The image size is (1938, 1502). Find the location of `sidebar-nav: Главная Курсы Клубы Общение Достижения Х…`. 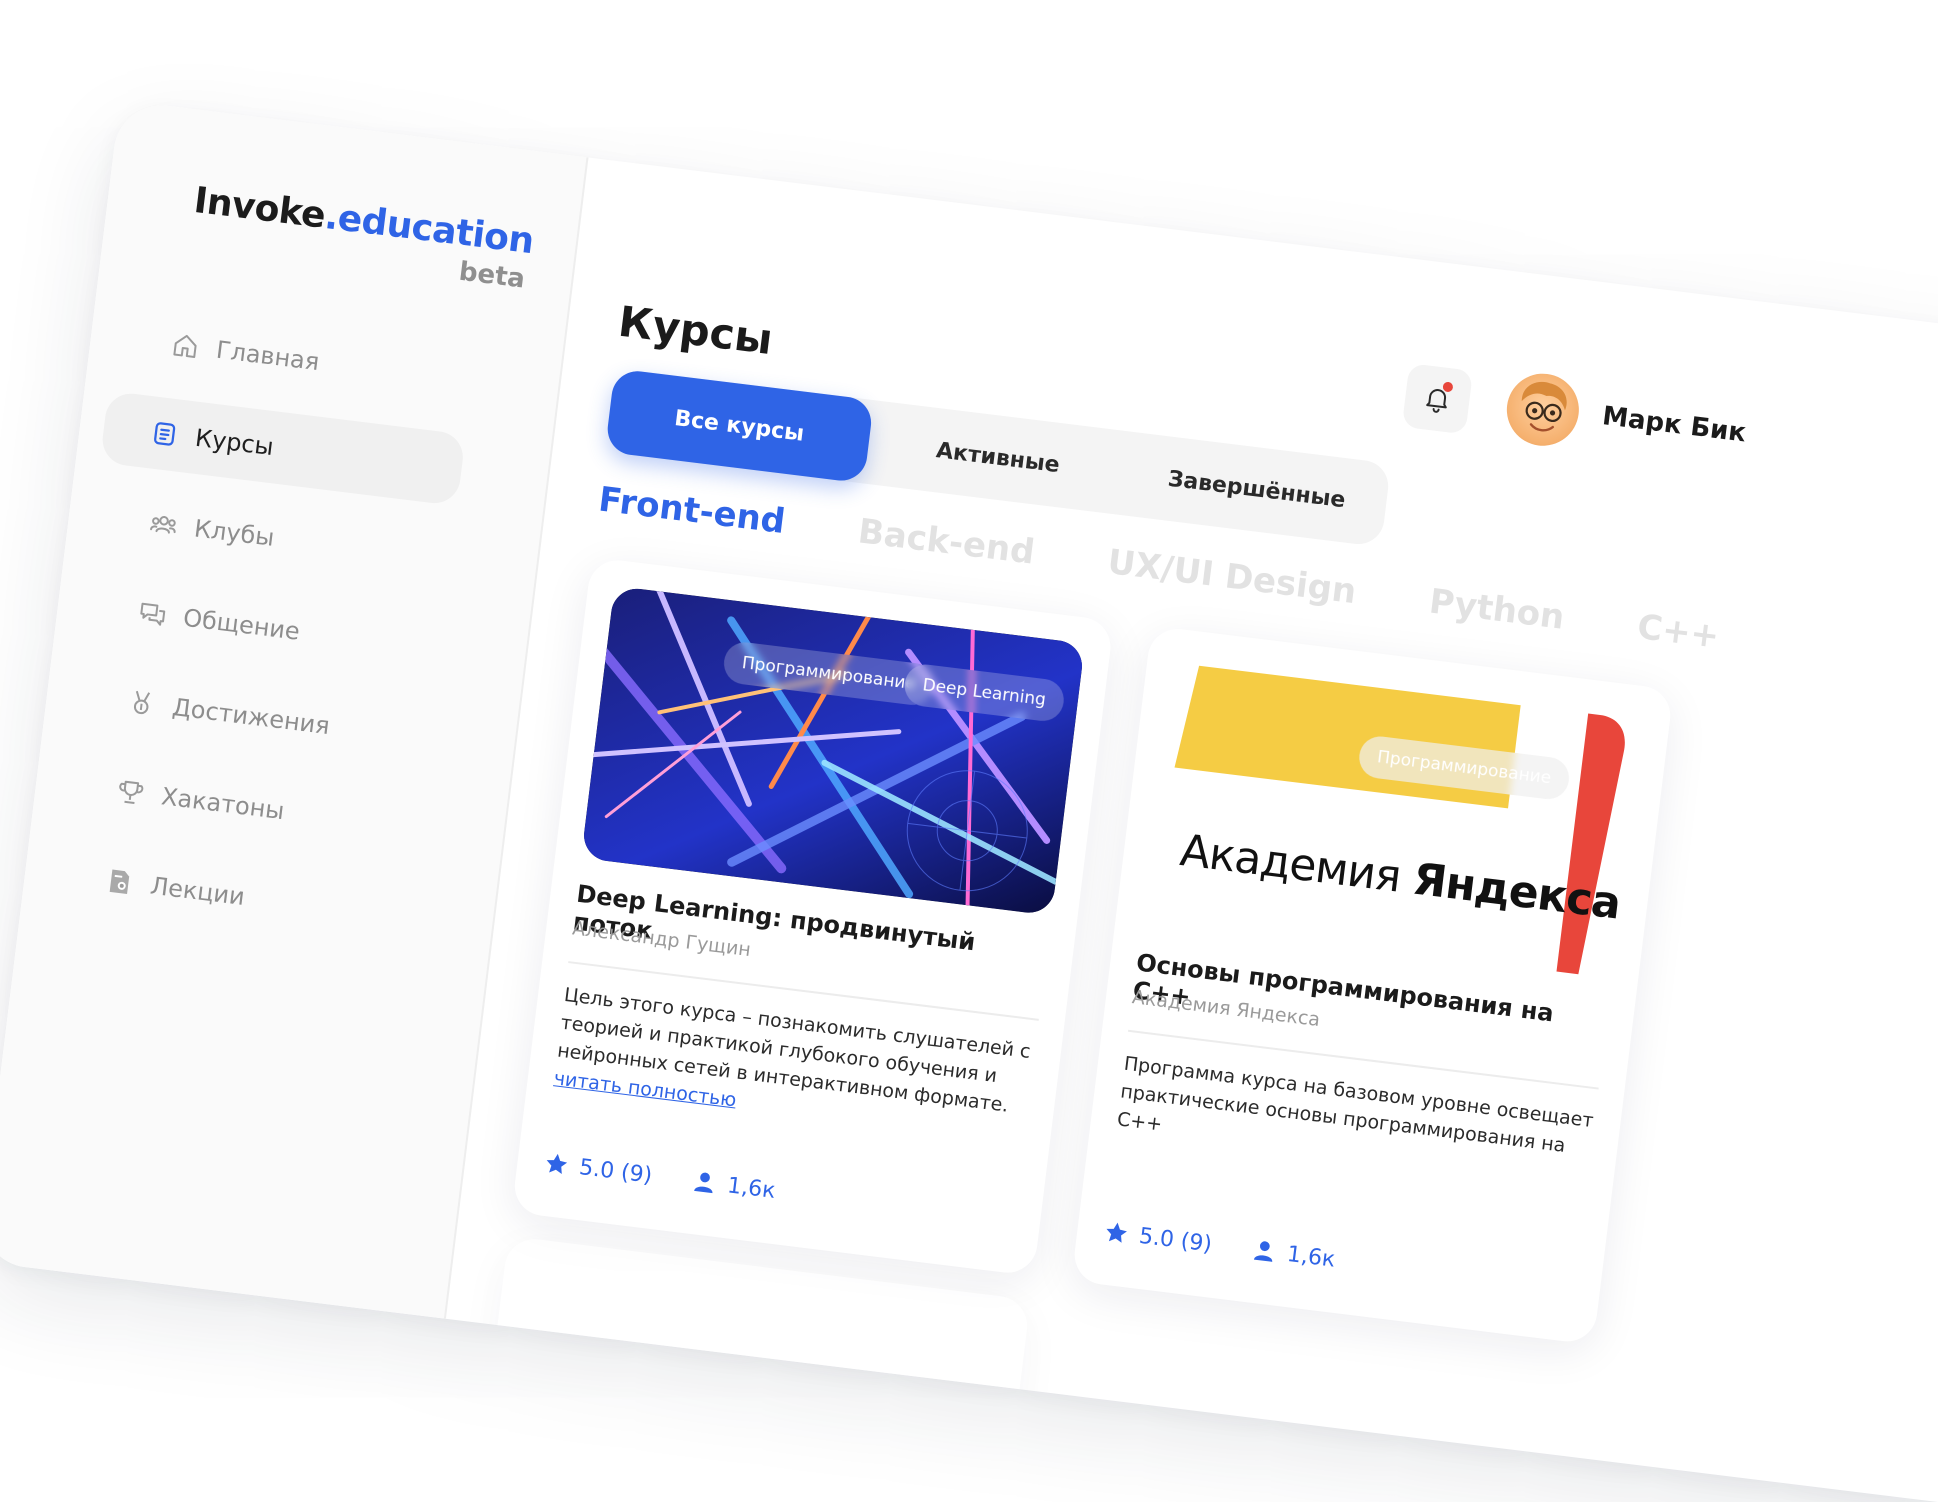

sidebar-nav: Главная Курсы Клубы Общение Достижения Х… is located at coordinates (260, 635).